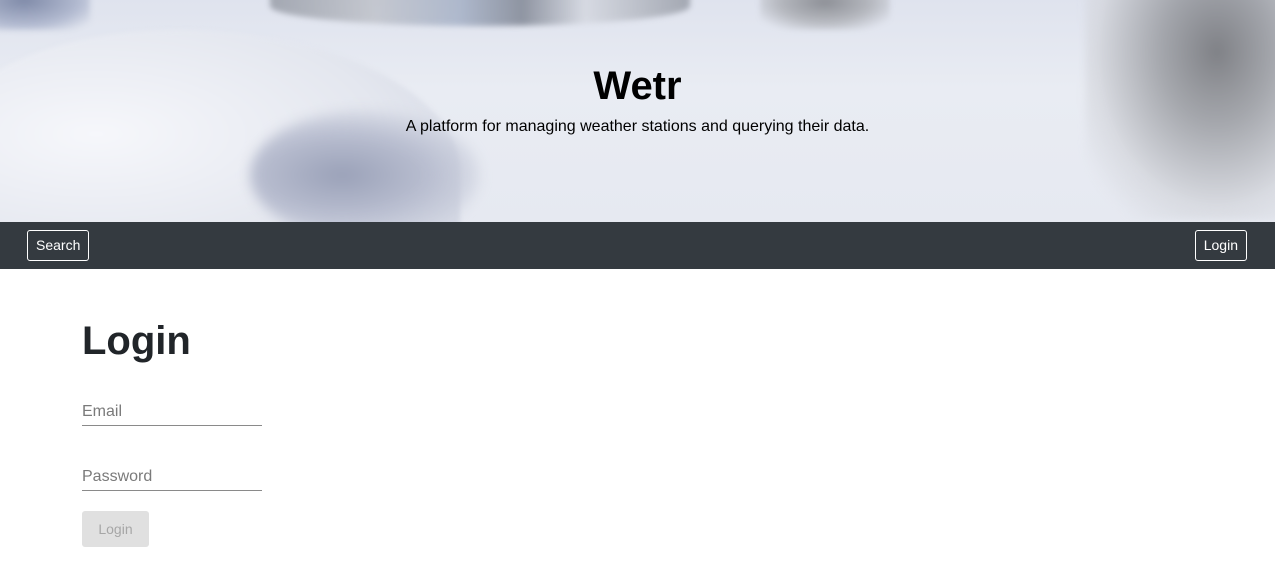  I want to click on login-submit-button: Login, so click(115, 529).